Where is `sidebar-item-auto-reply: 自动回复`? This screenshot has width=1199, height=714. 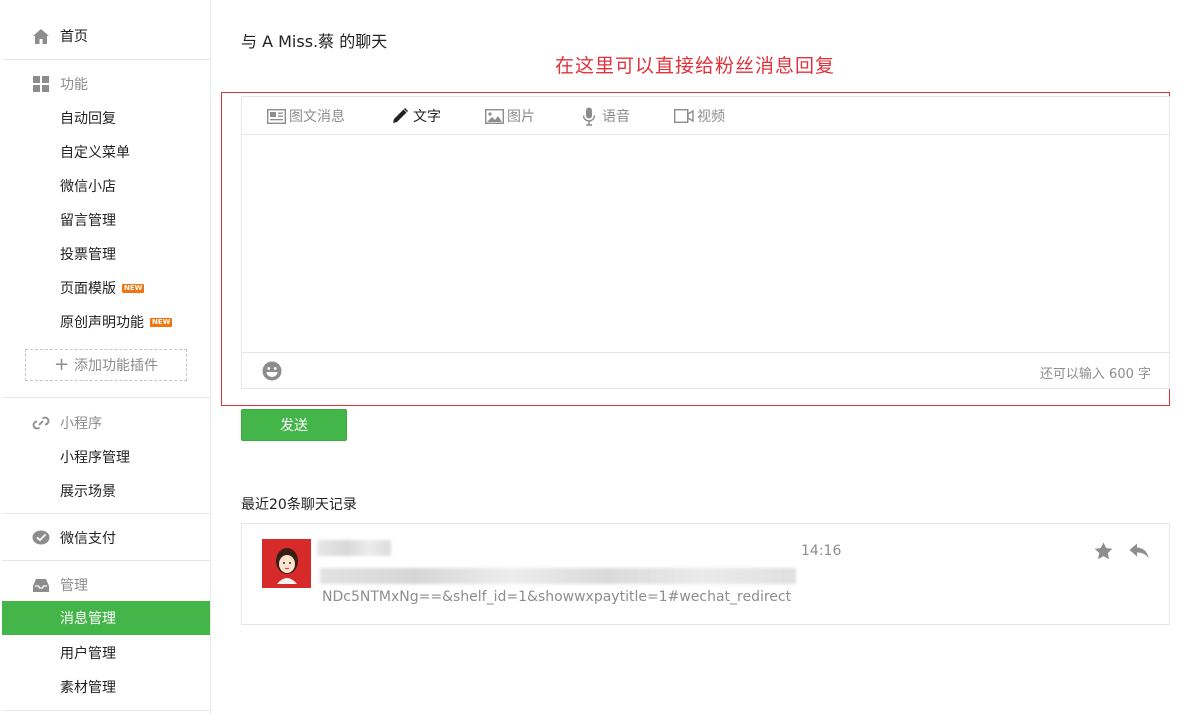 sidebar-item-auto-reply: 自动回复 is located at coordinates (105, 118).